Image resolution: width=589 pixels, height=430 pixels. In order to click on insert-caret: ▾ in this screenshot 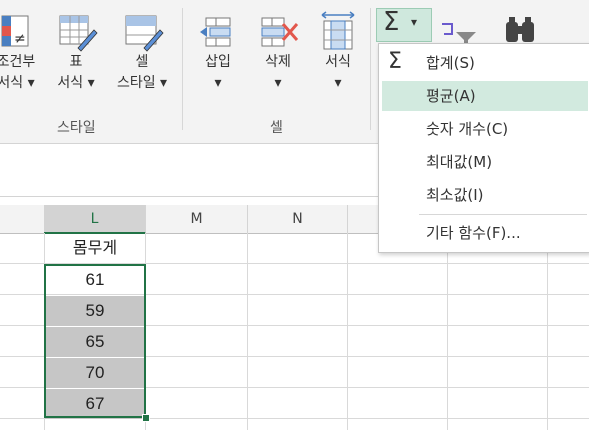, I will do `click(218, 83)`.